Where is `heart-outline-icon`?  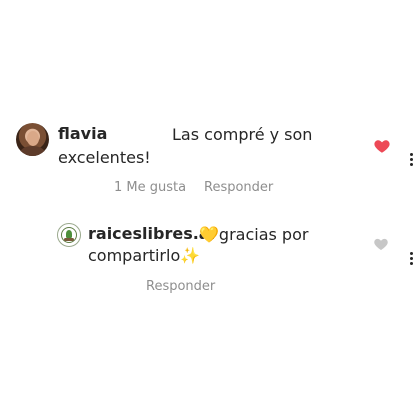
heart-outline-icon is located at coordinates (381, 244).